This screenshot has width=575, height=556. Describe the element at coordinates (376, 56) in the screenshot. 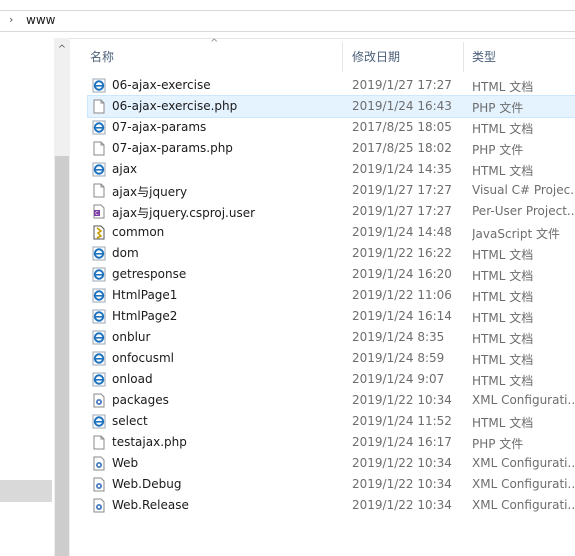

I see `column-date-header: 修改日期` at that location.